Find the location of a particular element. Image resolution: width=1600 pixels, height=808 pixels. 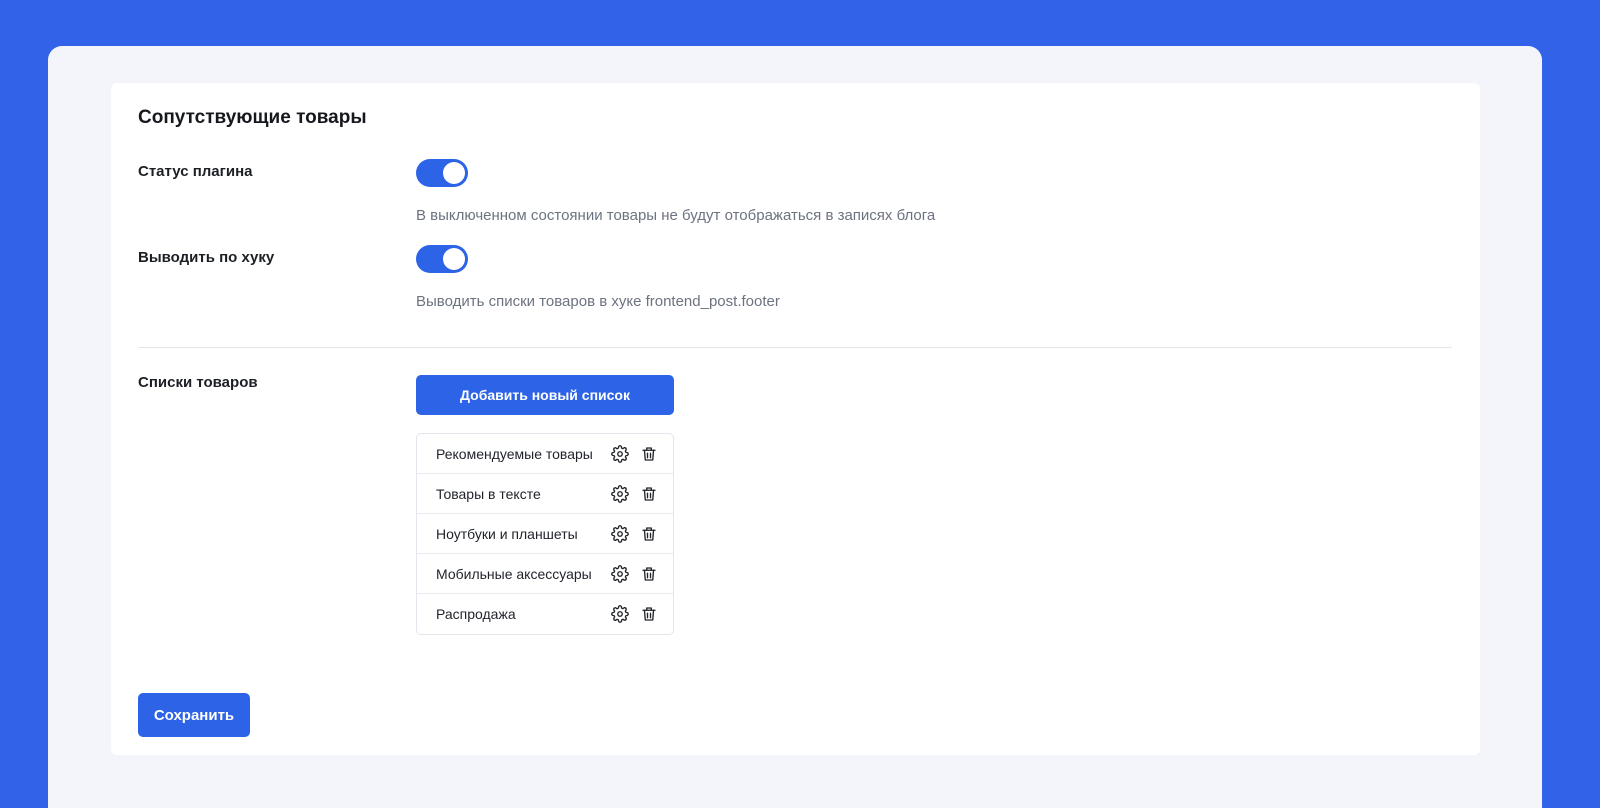

output-hook-label: Выводить по хуку is located at coordinates (206, 257).